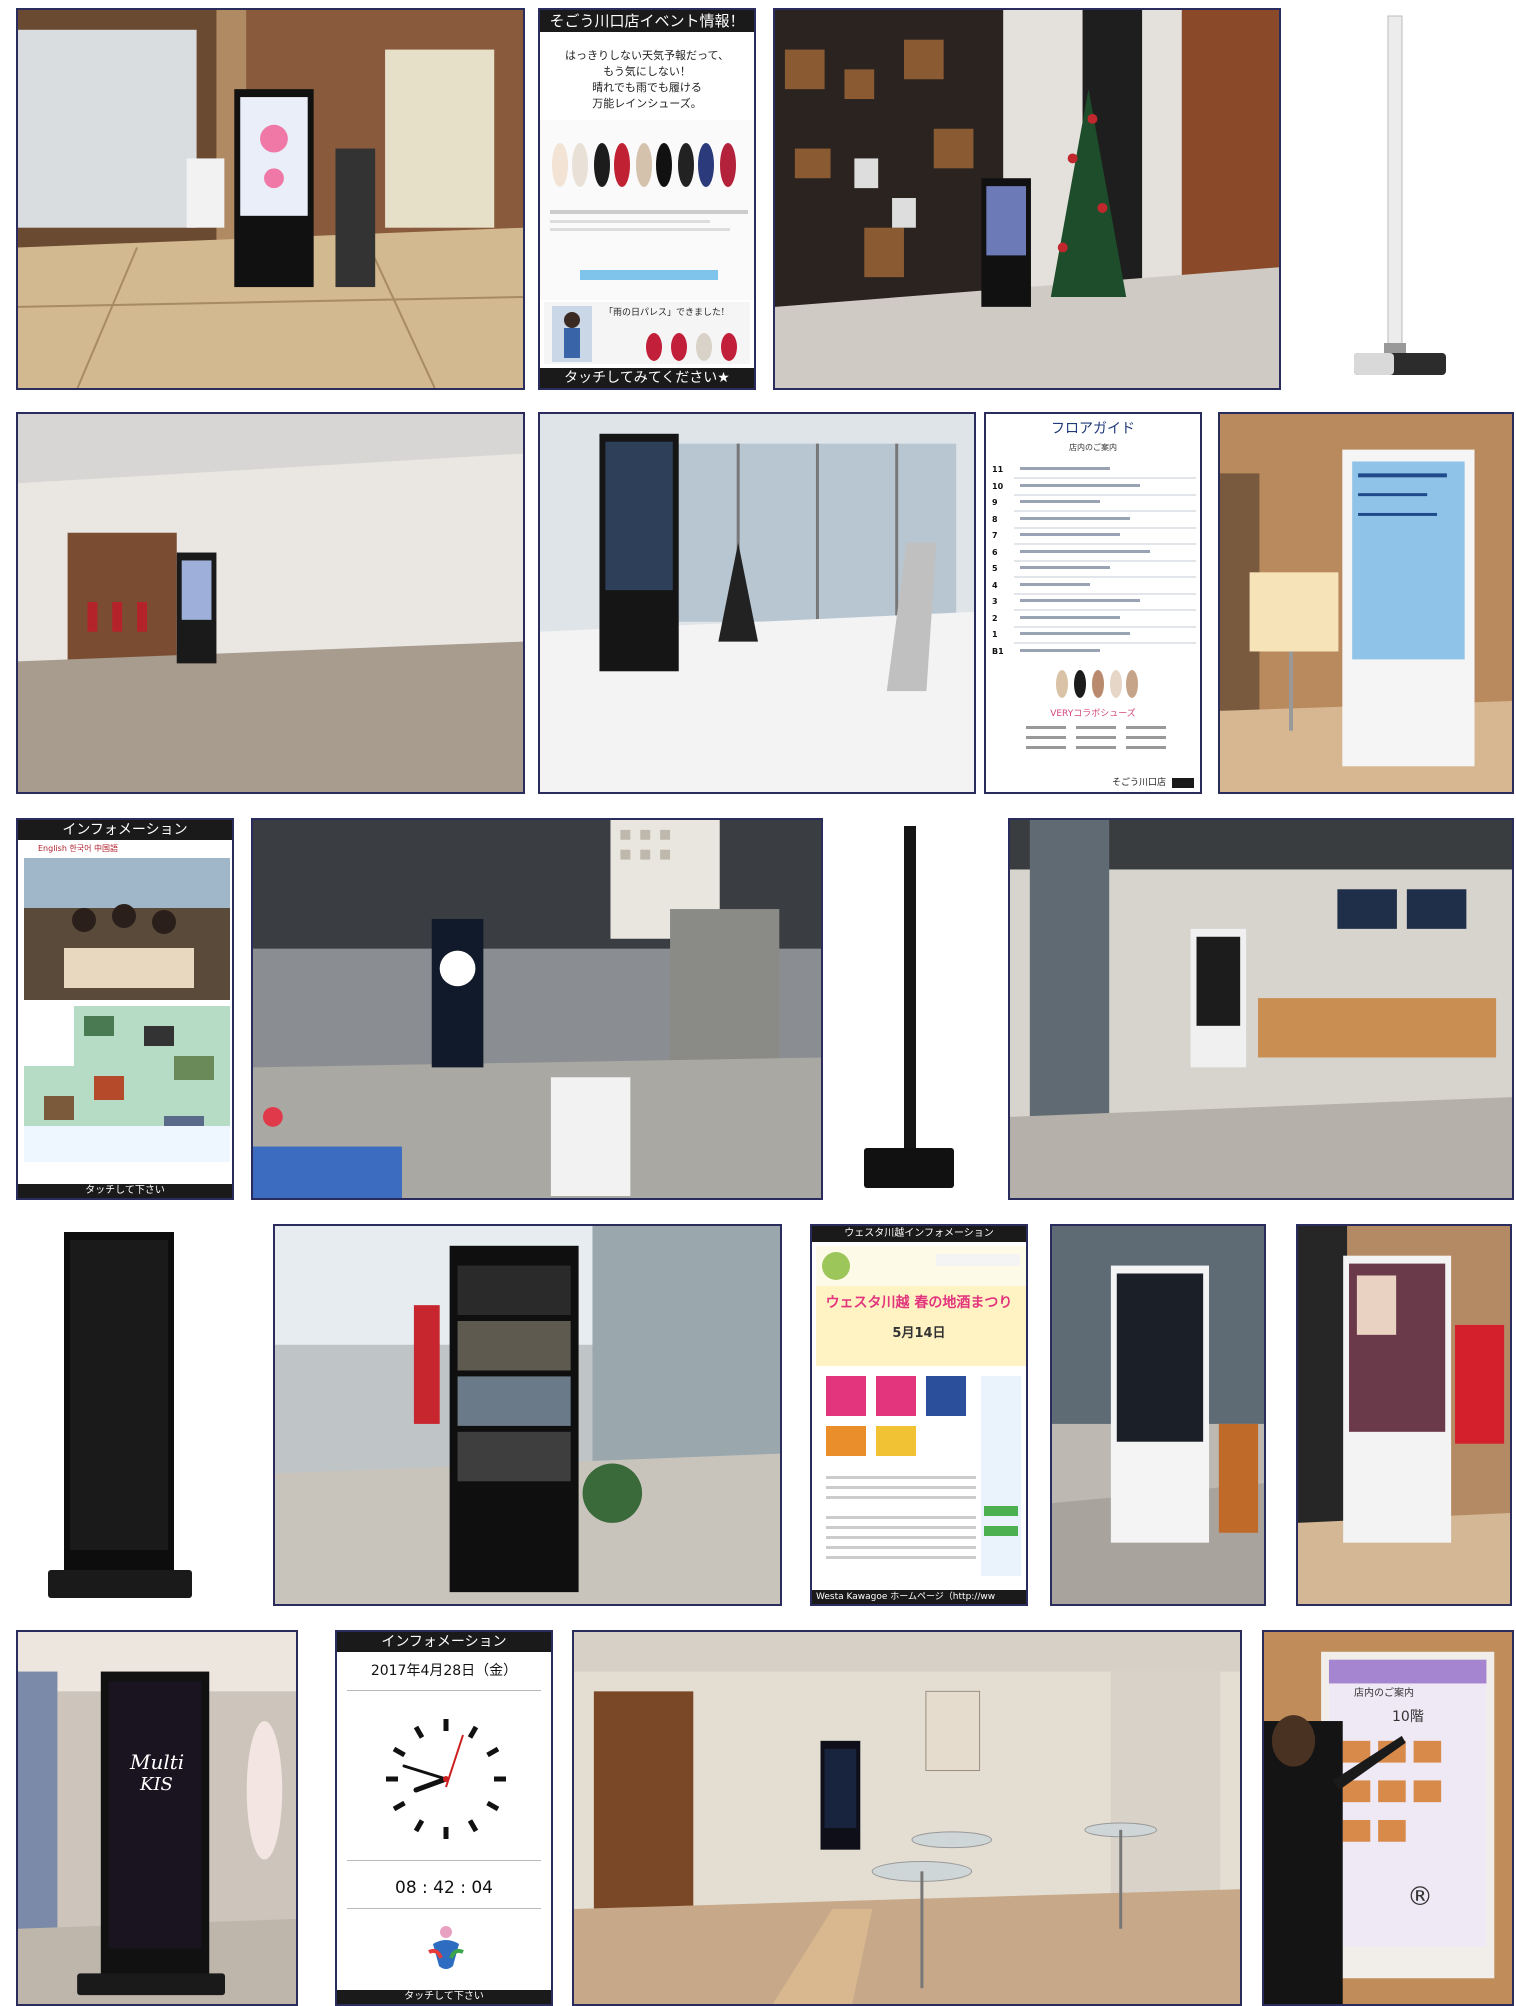  What do you see at coordinates (1003, 520) in the screenshot?
I see `floor-number: 8` at bounding box center [1003, 520].